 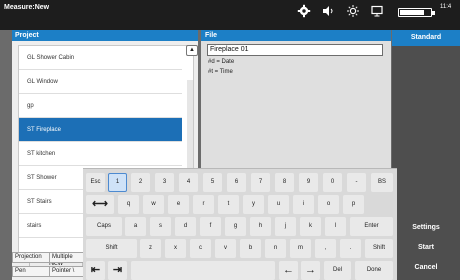 What do you see at coordinates (192, 50) in the screenshot?
I see `scroll-up-arrow-icon: ▲` at bounding box center [192, 50].